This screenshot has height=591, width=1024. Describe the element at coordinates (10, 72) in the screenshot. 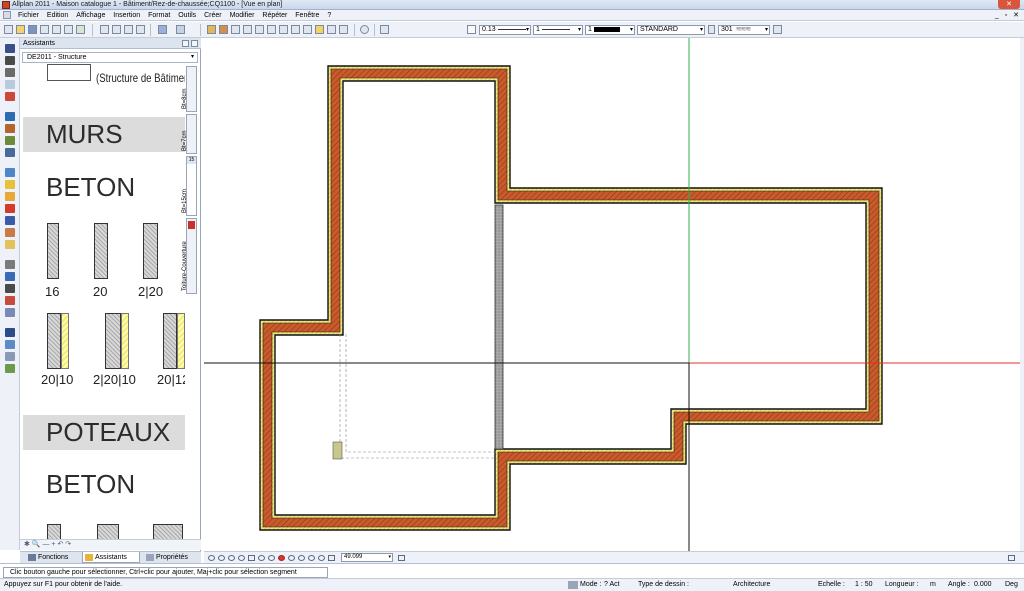

I see `dimension-tool-icon` at that location.